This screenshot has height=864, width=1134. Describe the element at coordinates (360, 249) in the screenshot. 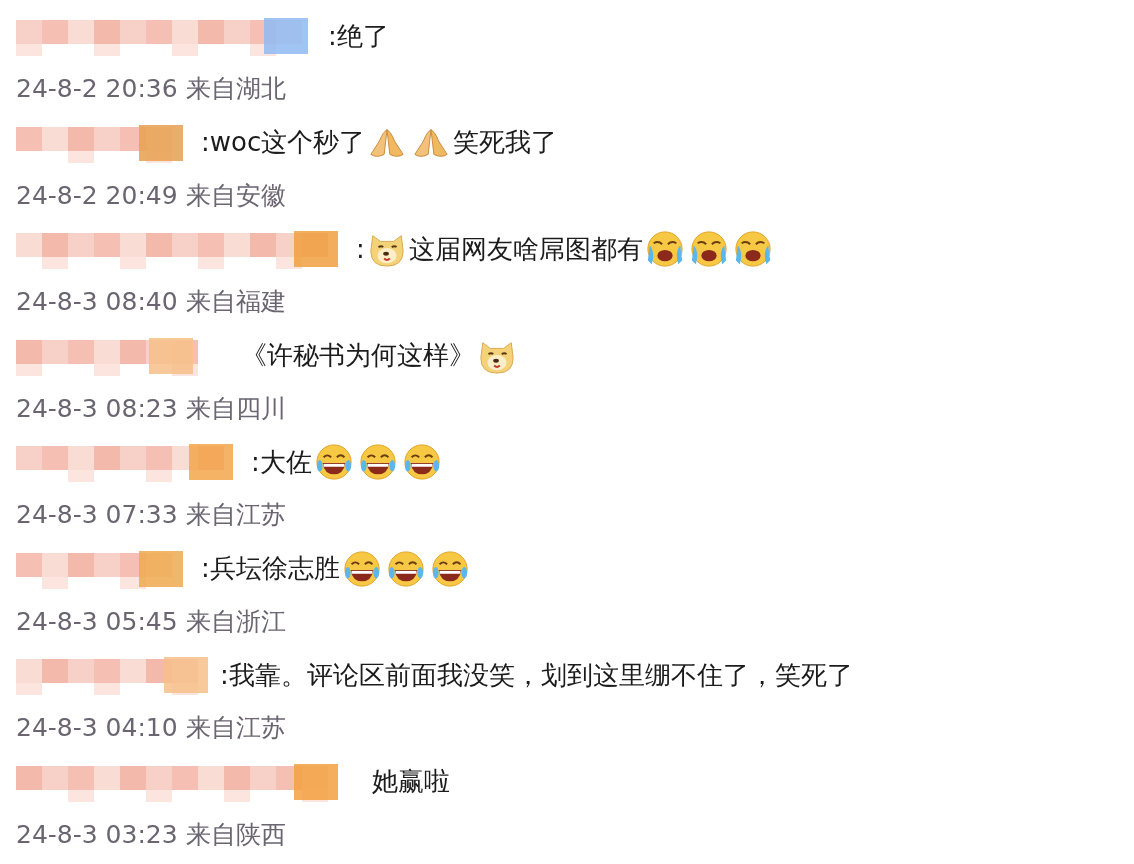

I see `comment-text: :` at that location.